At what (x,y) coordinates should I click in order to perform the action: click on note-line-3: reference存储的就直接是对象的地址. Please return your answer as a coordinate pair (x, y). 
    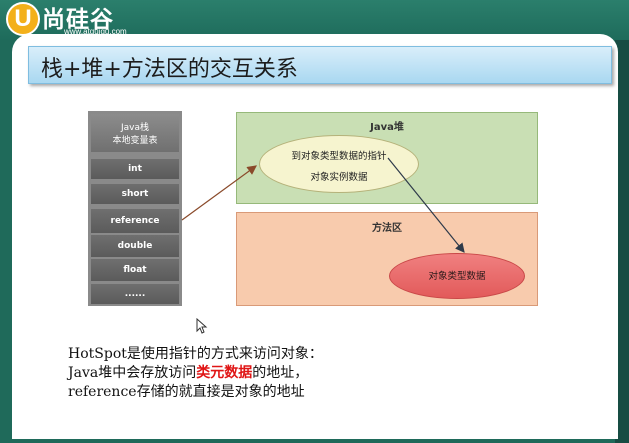
    Looking at the image, I should click on (186, 392).